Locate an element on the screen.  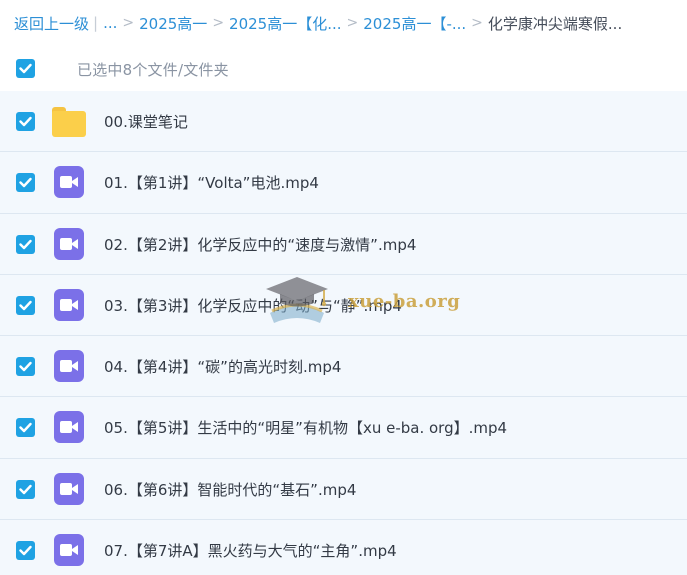
list-item: 06.【第6讲】智能时代的“基石”.mp4 is located at coordinates (343, 489).